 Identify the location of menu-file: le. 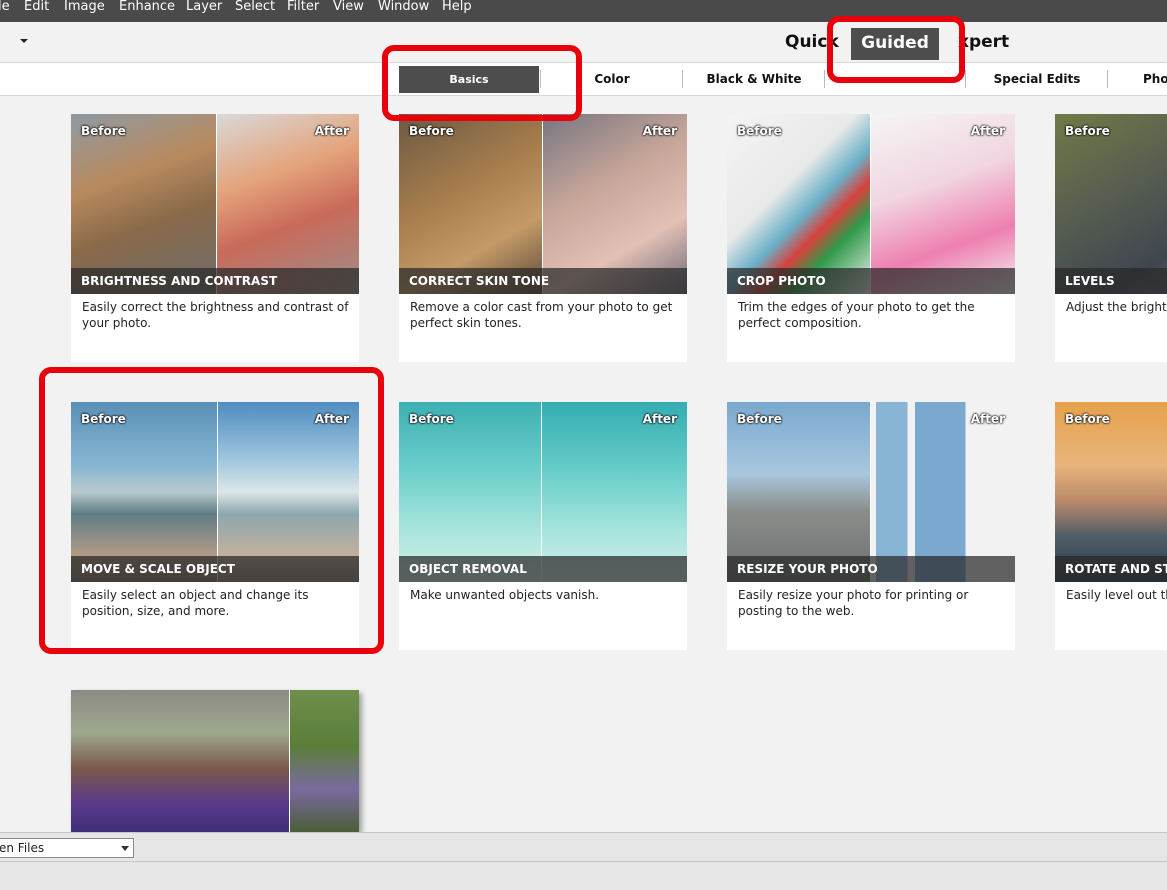
(5, 7).